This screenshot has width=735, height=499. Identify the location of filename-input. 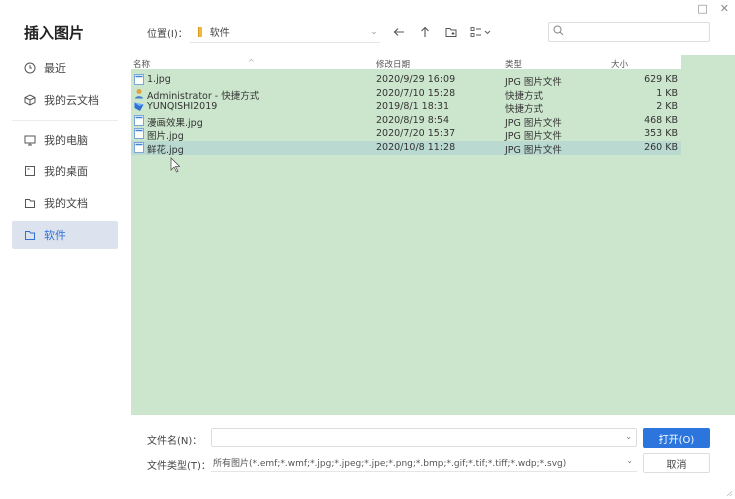
(412, 437).